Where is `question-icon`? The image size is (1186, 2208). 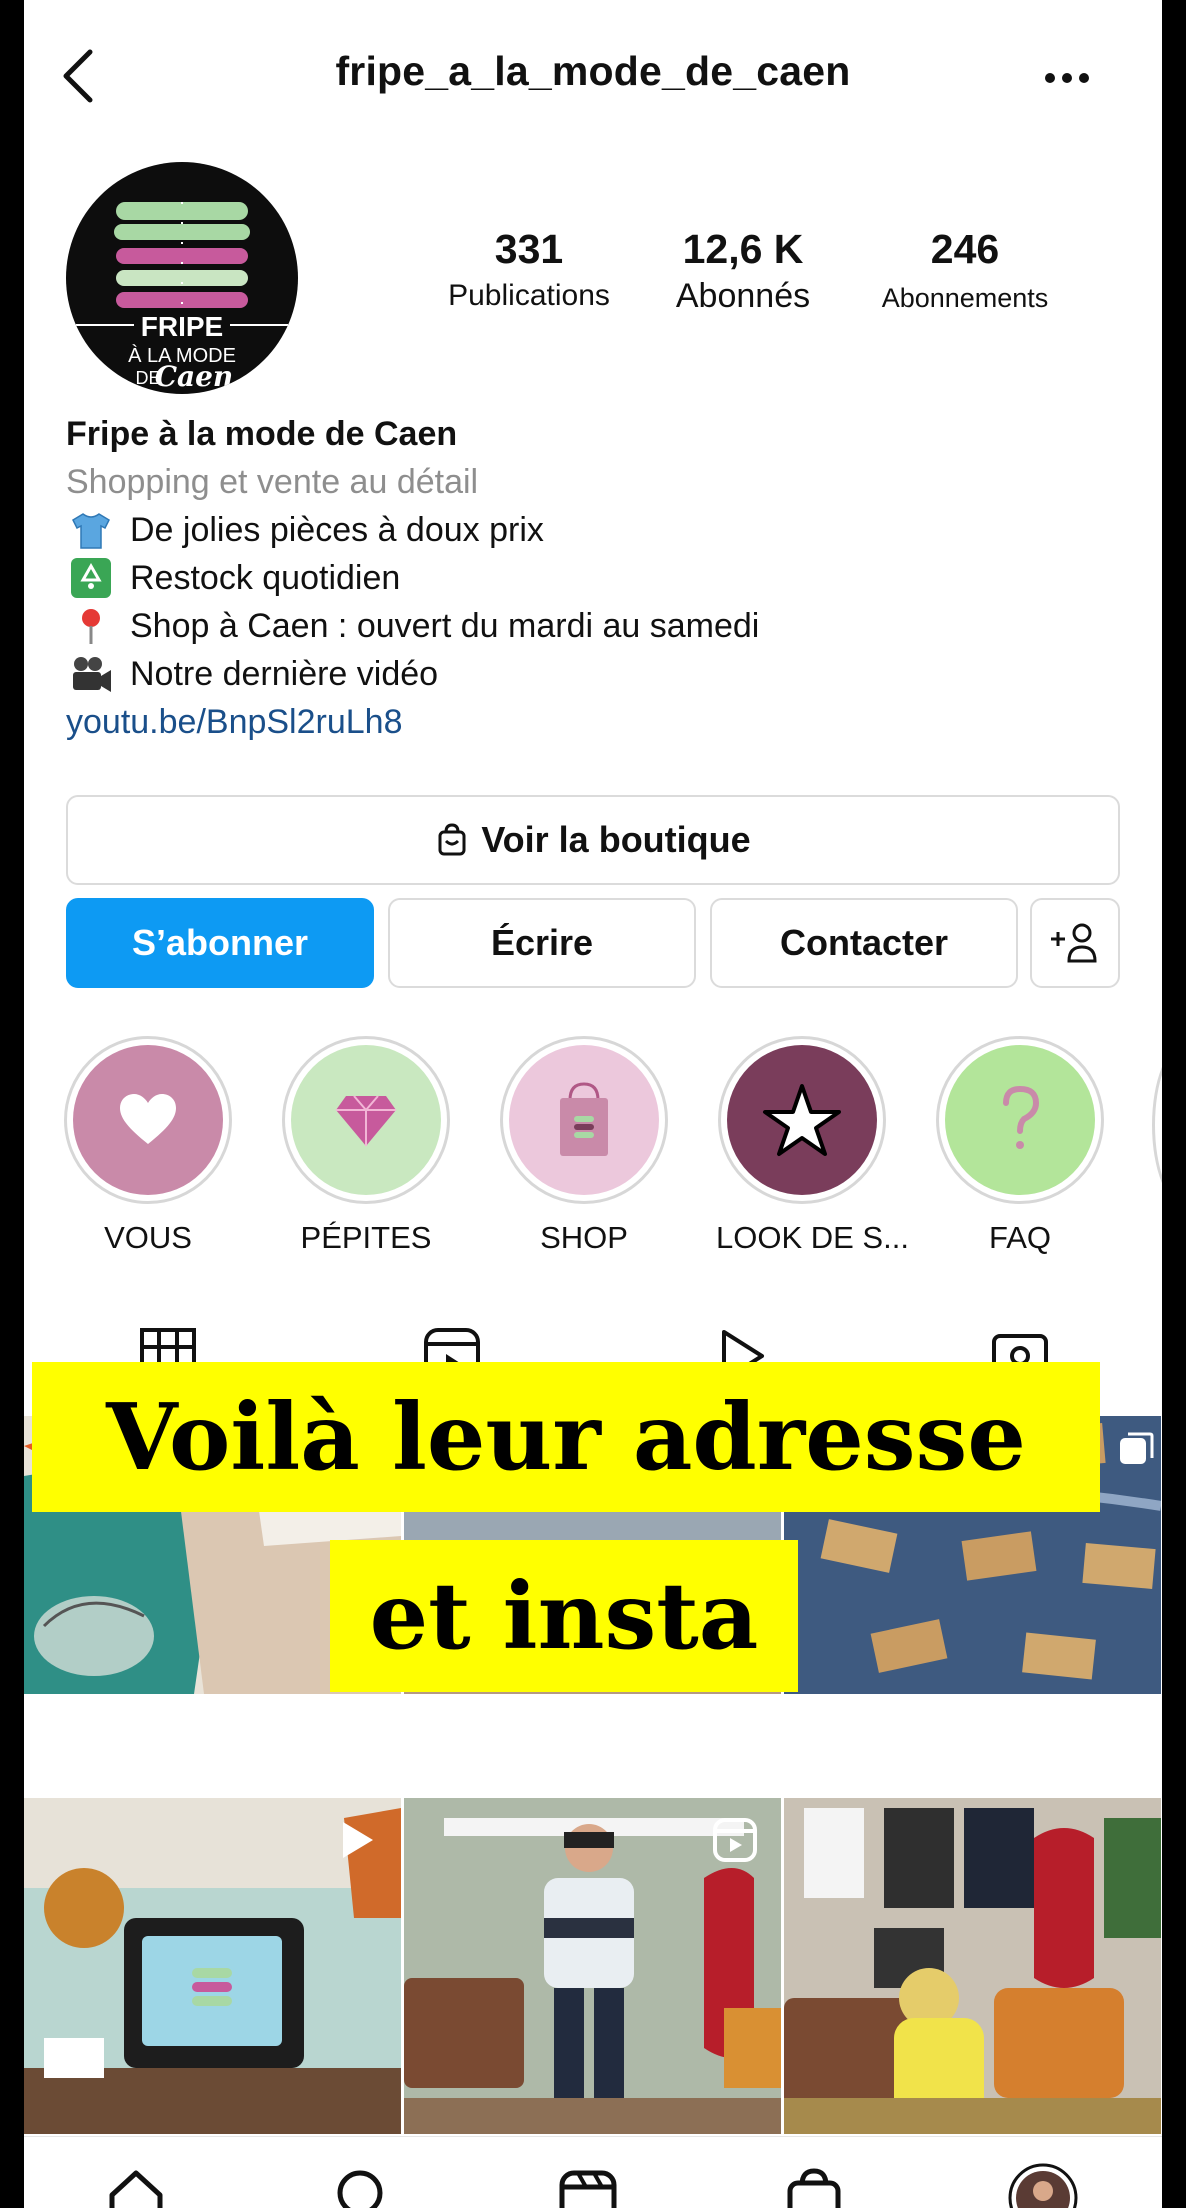 question-icon is located at coordinates (1020, 1120).